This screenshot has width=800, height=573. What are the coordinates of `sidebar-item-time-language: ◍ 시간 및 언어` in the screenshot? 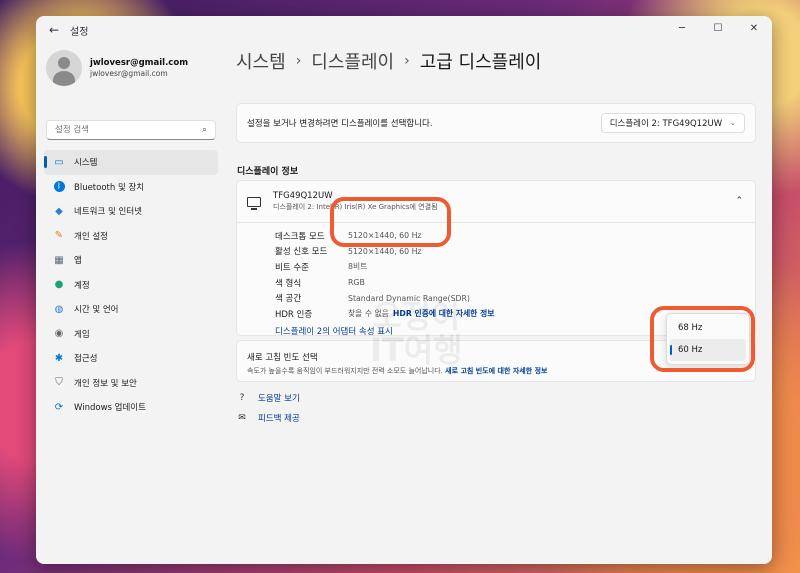 It's located at (131, 309).